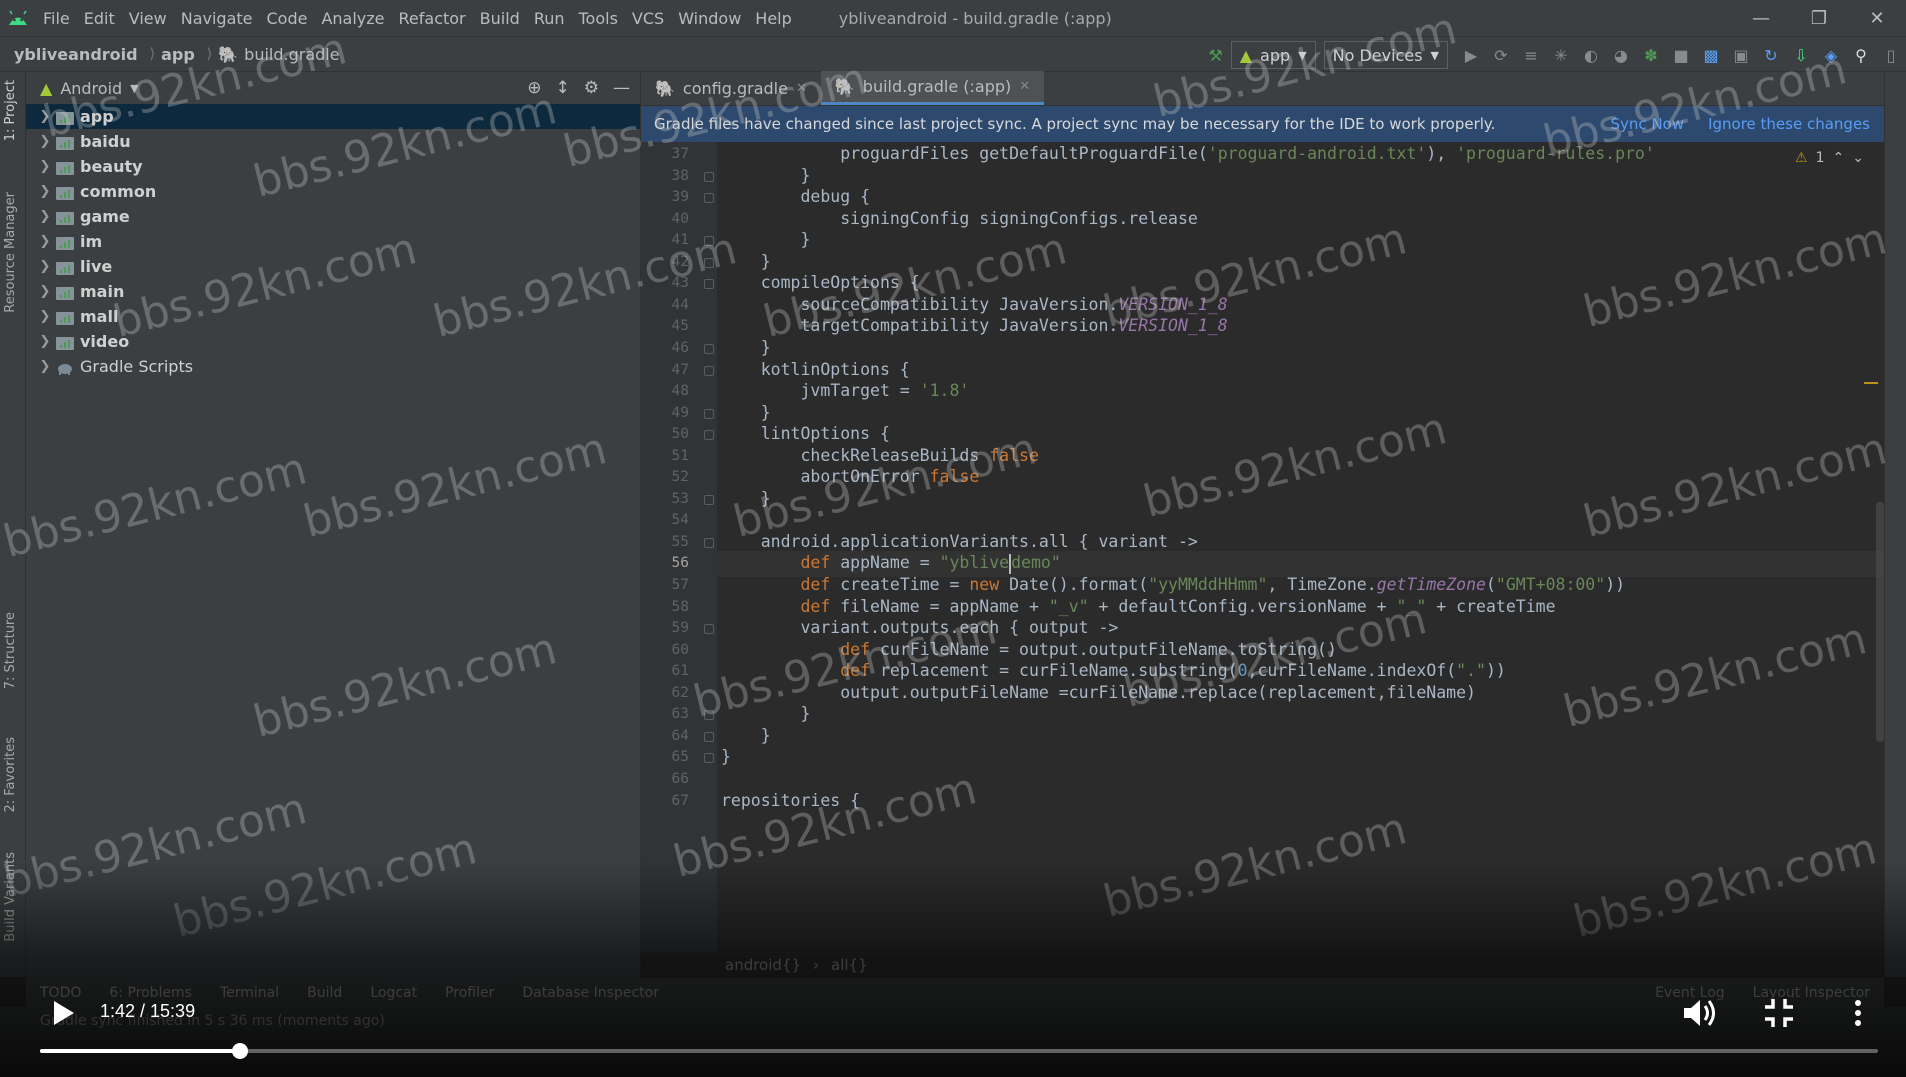  What do you see at coordinates (134, 88) in the screenshot?
I see `chevron-down-icon: ▼` at bounding box center [134, 88].